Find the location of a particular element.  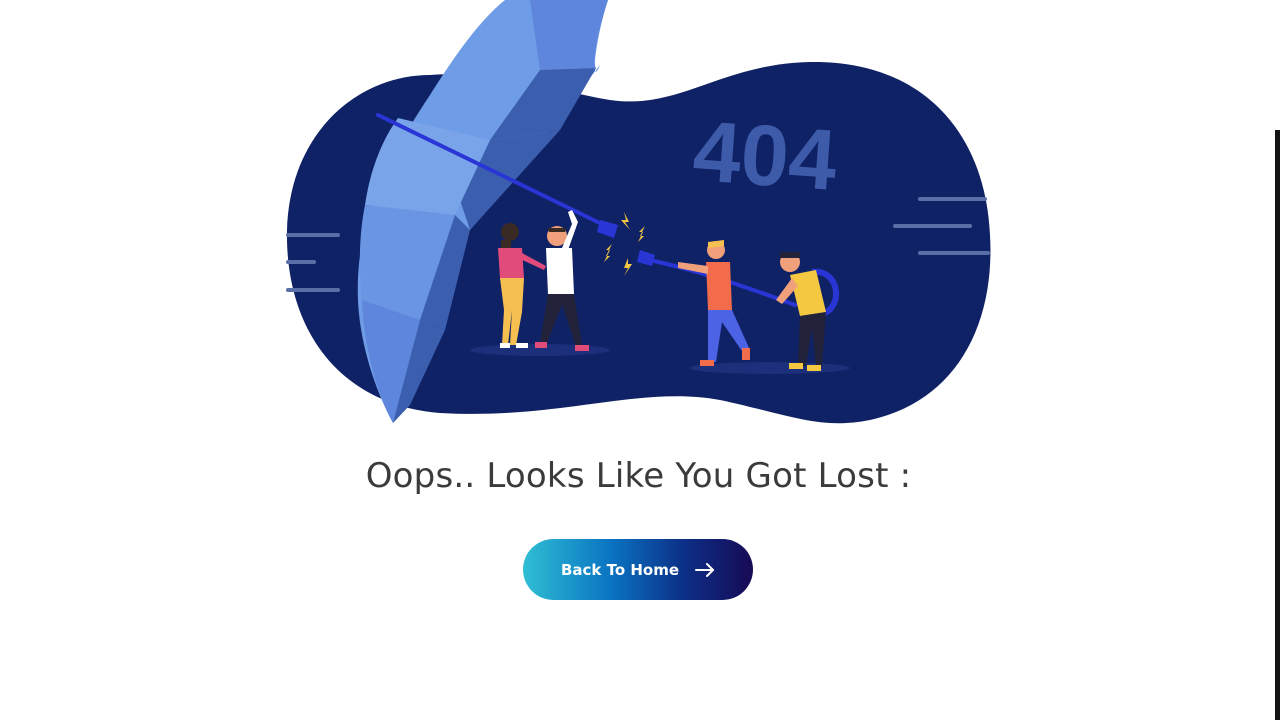

back-to-home-label: Back To Home is located at coordinates (620, 569).